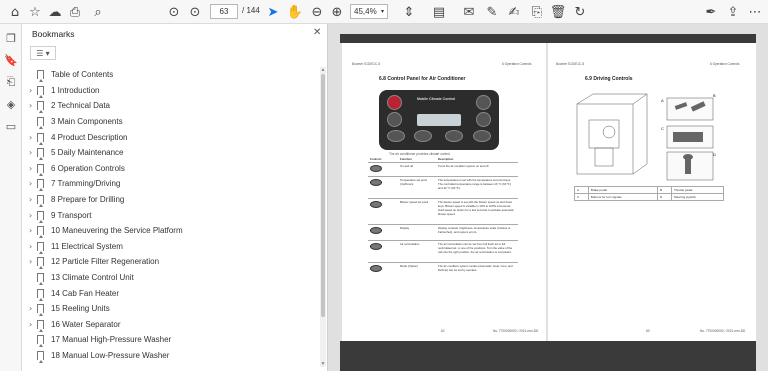  Describe the element at coordinates (580, 12) in the screenshot. I see `rotate-icon: ↻` at that location.